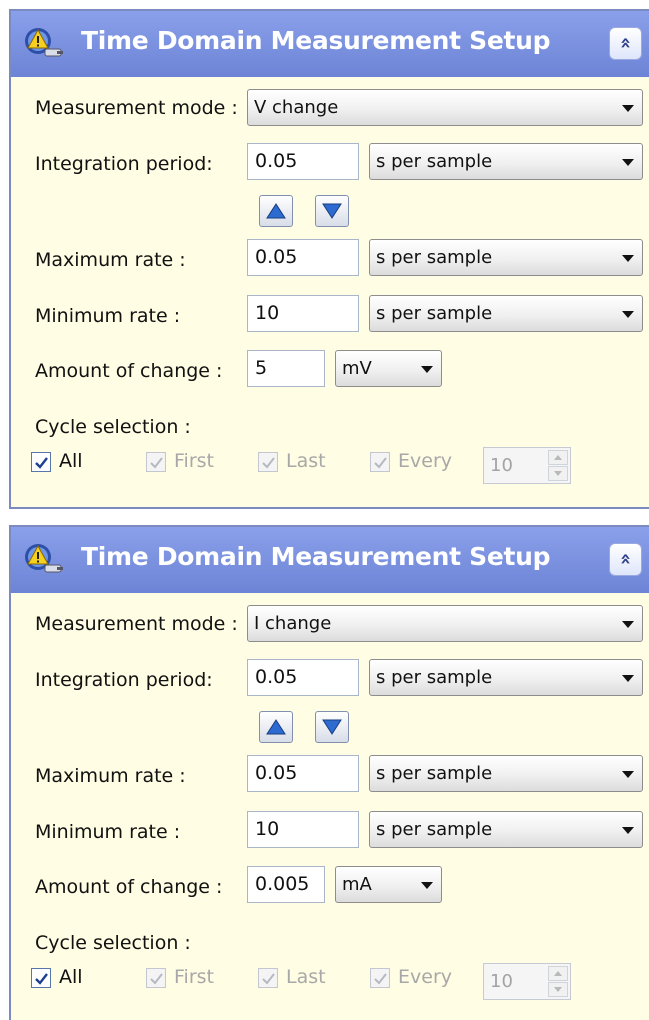 Image resolution: width=649 pixels, height=1020 pixels. Describe the element at coordinates (110, 776) in the screenshot. I see `maximum-rate-label: Maximum rate :` at that location.